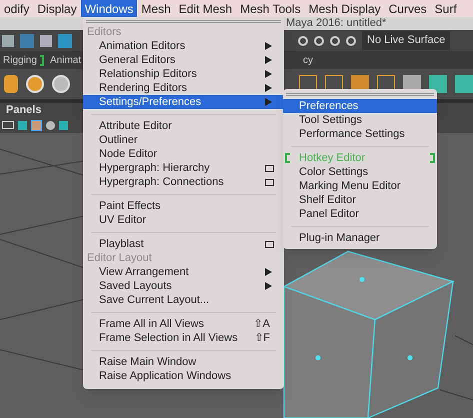 This screenshot has height=418, width=473. What do you see at coordinates (46, 40) in the screenshot?
I see `paint-select-icon` at bounding box center [46, 40].